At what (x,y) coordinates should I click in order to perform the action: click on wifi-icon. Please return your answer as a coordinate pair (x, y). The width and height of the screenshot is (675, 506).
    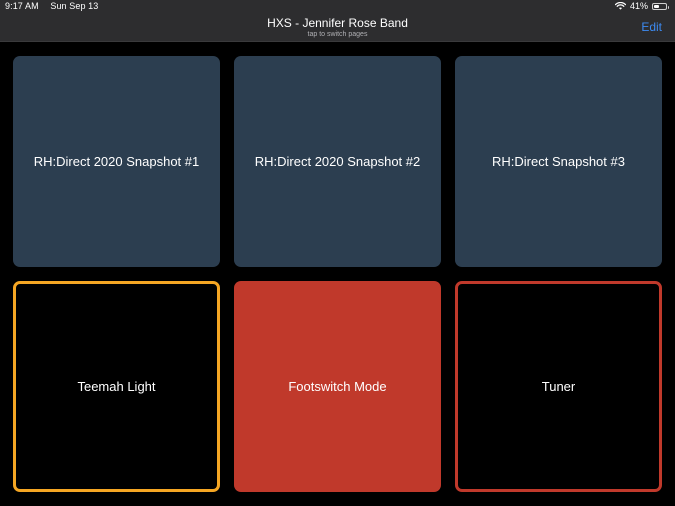
    Looking at the image, I should click on (620, 6).